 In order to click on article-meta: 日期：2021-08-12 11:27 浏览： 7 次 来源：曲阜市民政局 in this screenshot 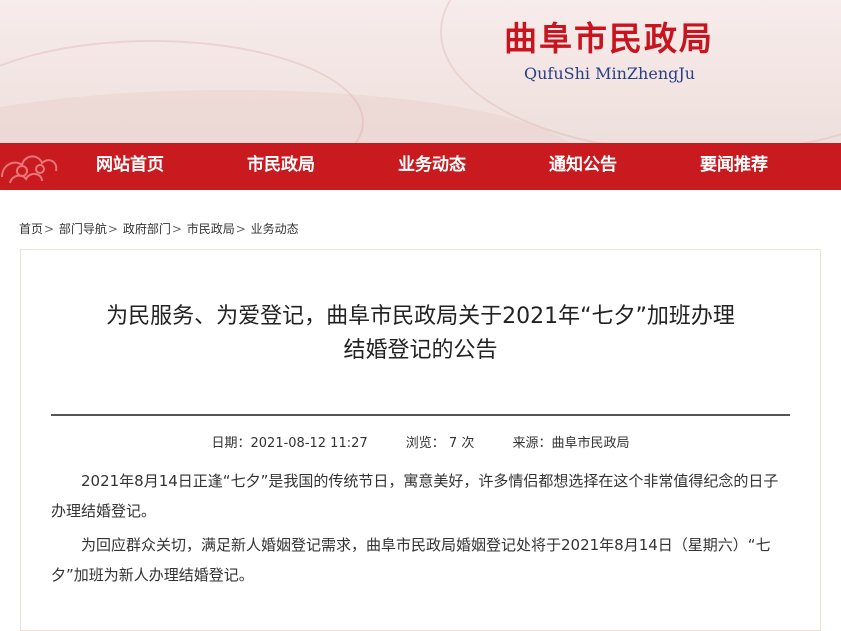, I will do `click(420, 441)`.